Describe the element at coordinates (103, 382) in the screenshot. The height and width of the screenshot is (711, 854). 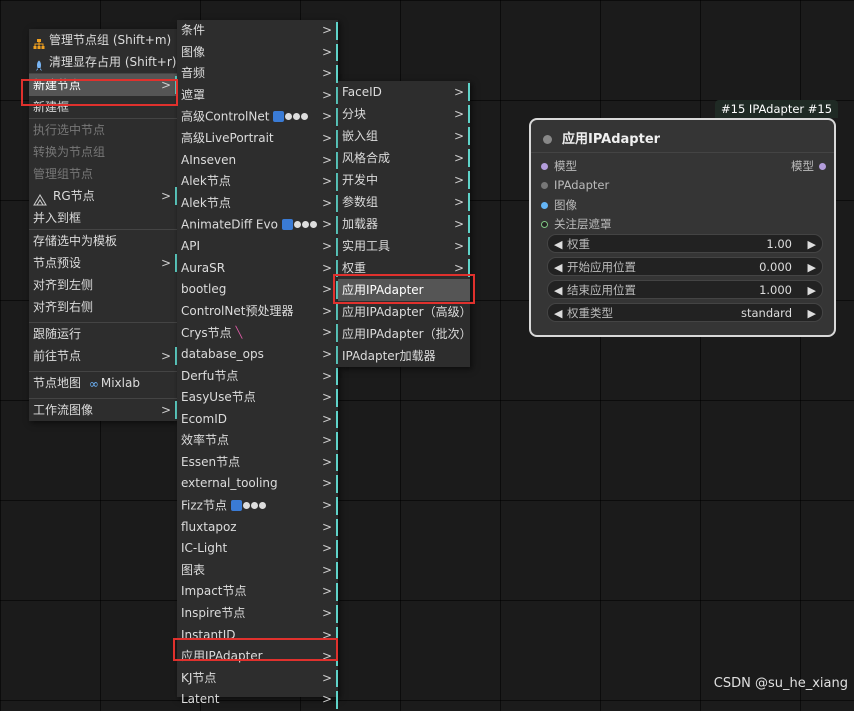
I see `menu-item-node-map: 节点地图 ∞ Mixlab` at that location.